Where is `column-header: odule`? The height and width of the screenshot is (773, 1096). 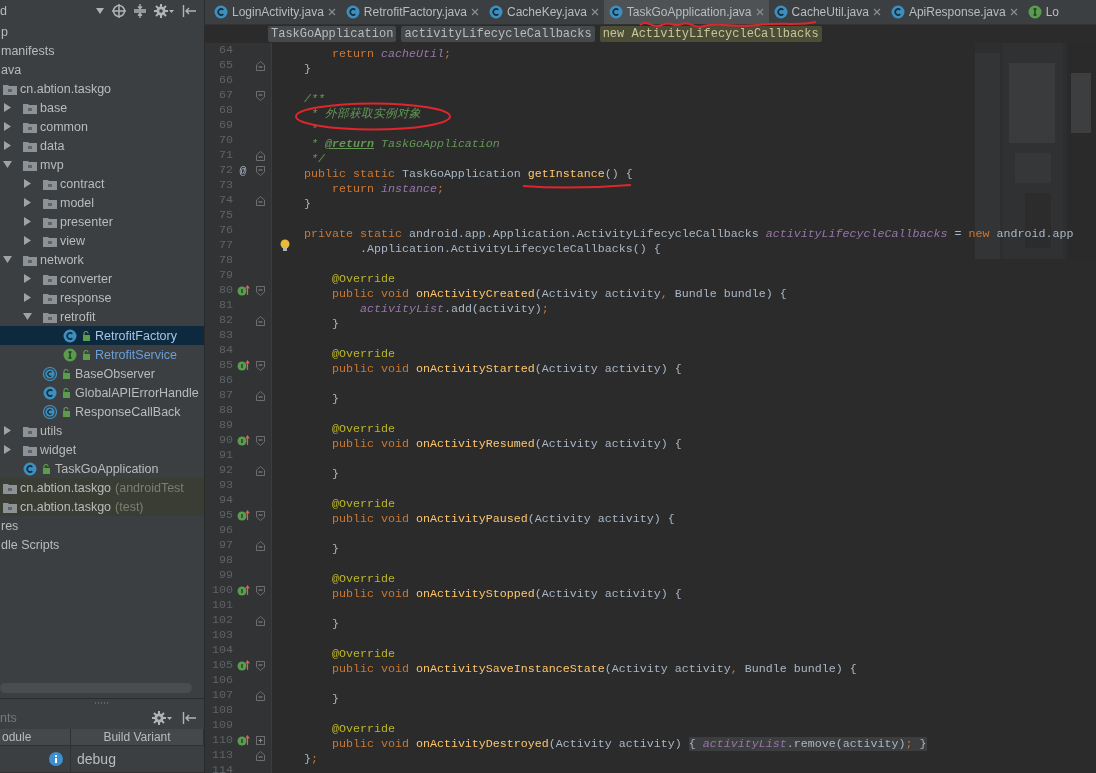 column-header: odule is located at coordinates (35, 737).